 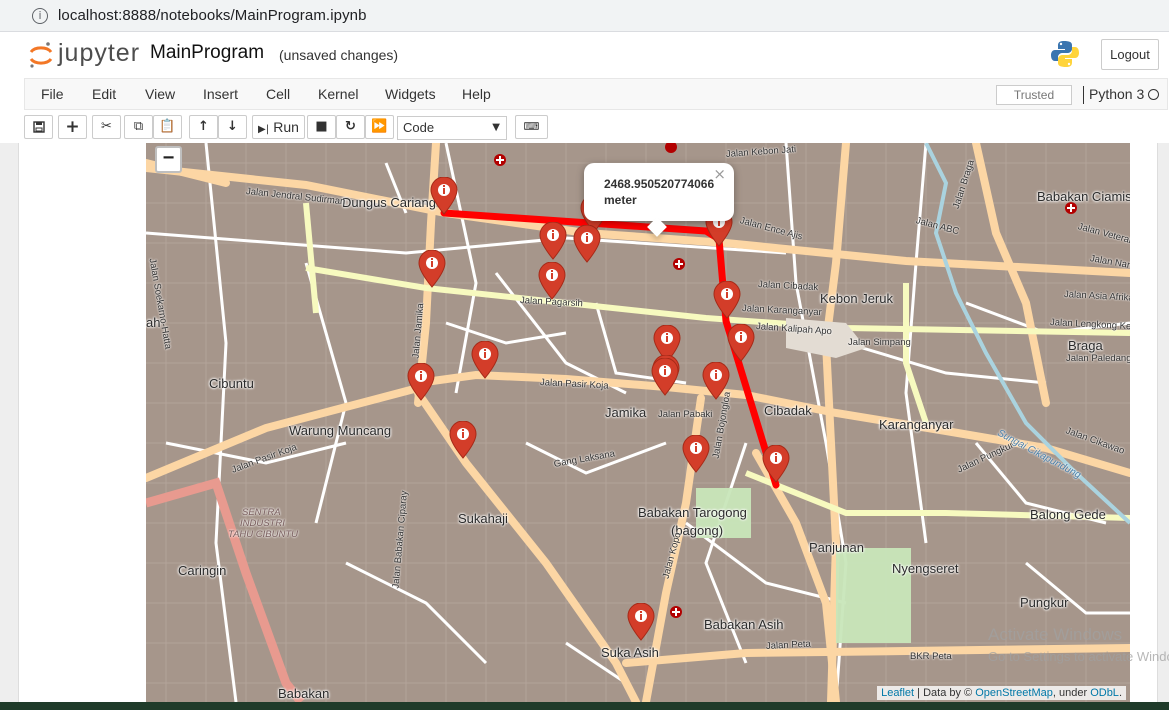 What do you see at coordinates (389, 202) in the screenshot?
I see `place-label: Dungus Cariang` at bounding box center [389, 202].